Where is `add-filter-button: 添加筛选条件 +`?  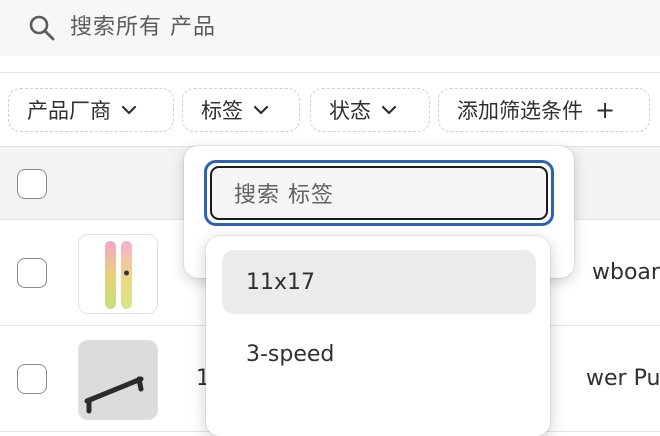
add-filter-button: 添加筛选条件 + is located at coordinates (544, 110).